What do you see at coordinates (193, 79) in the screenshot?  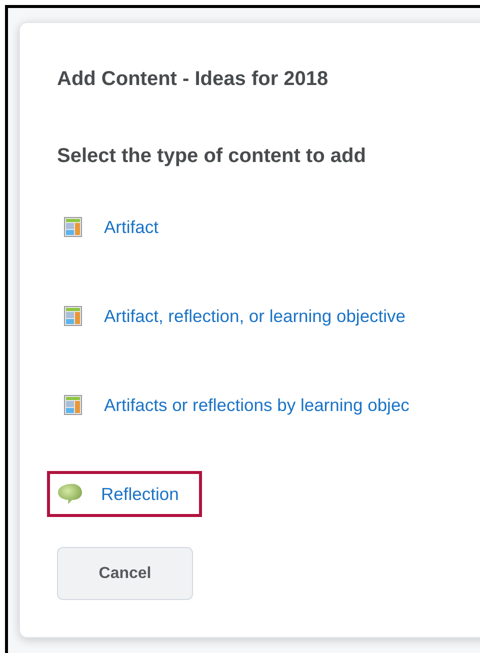 I see `dialog-title: Add Content - Ideas for 2018` at bounding box center [193, 79].